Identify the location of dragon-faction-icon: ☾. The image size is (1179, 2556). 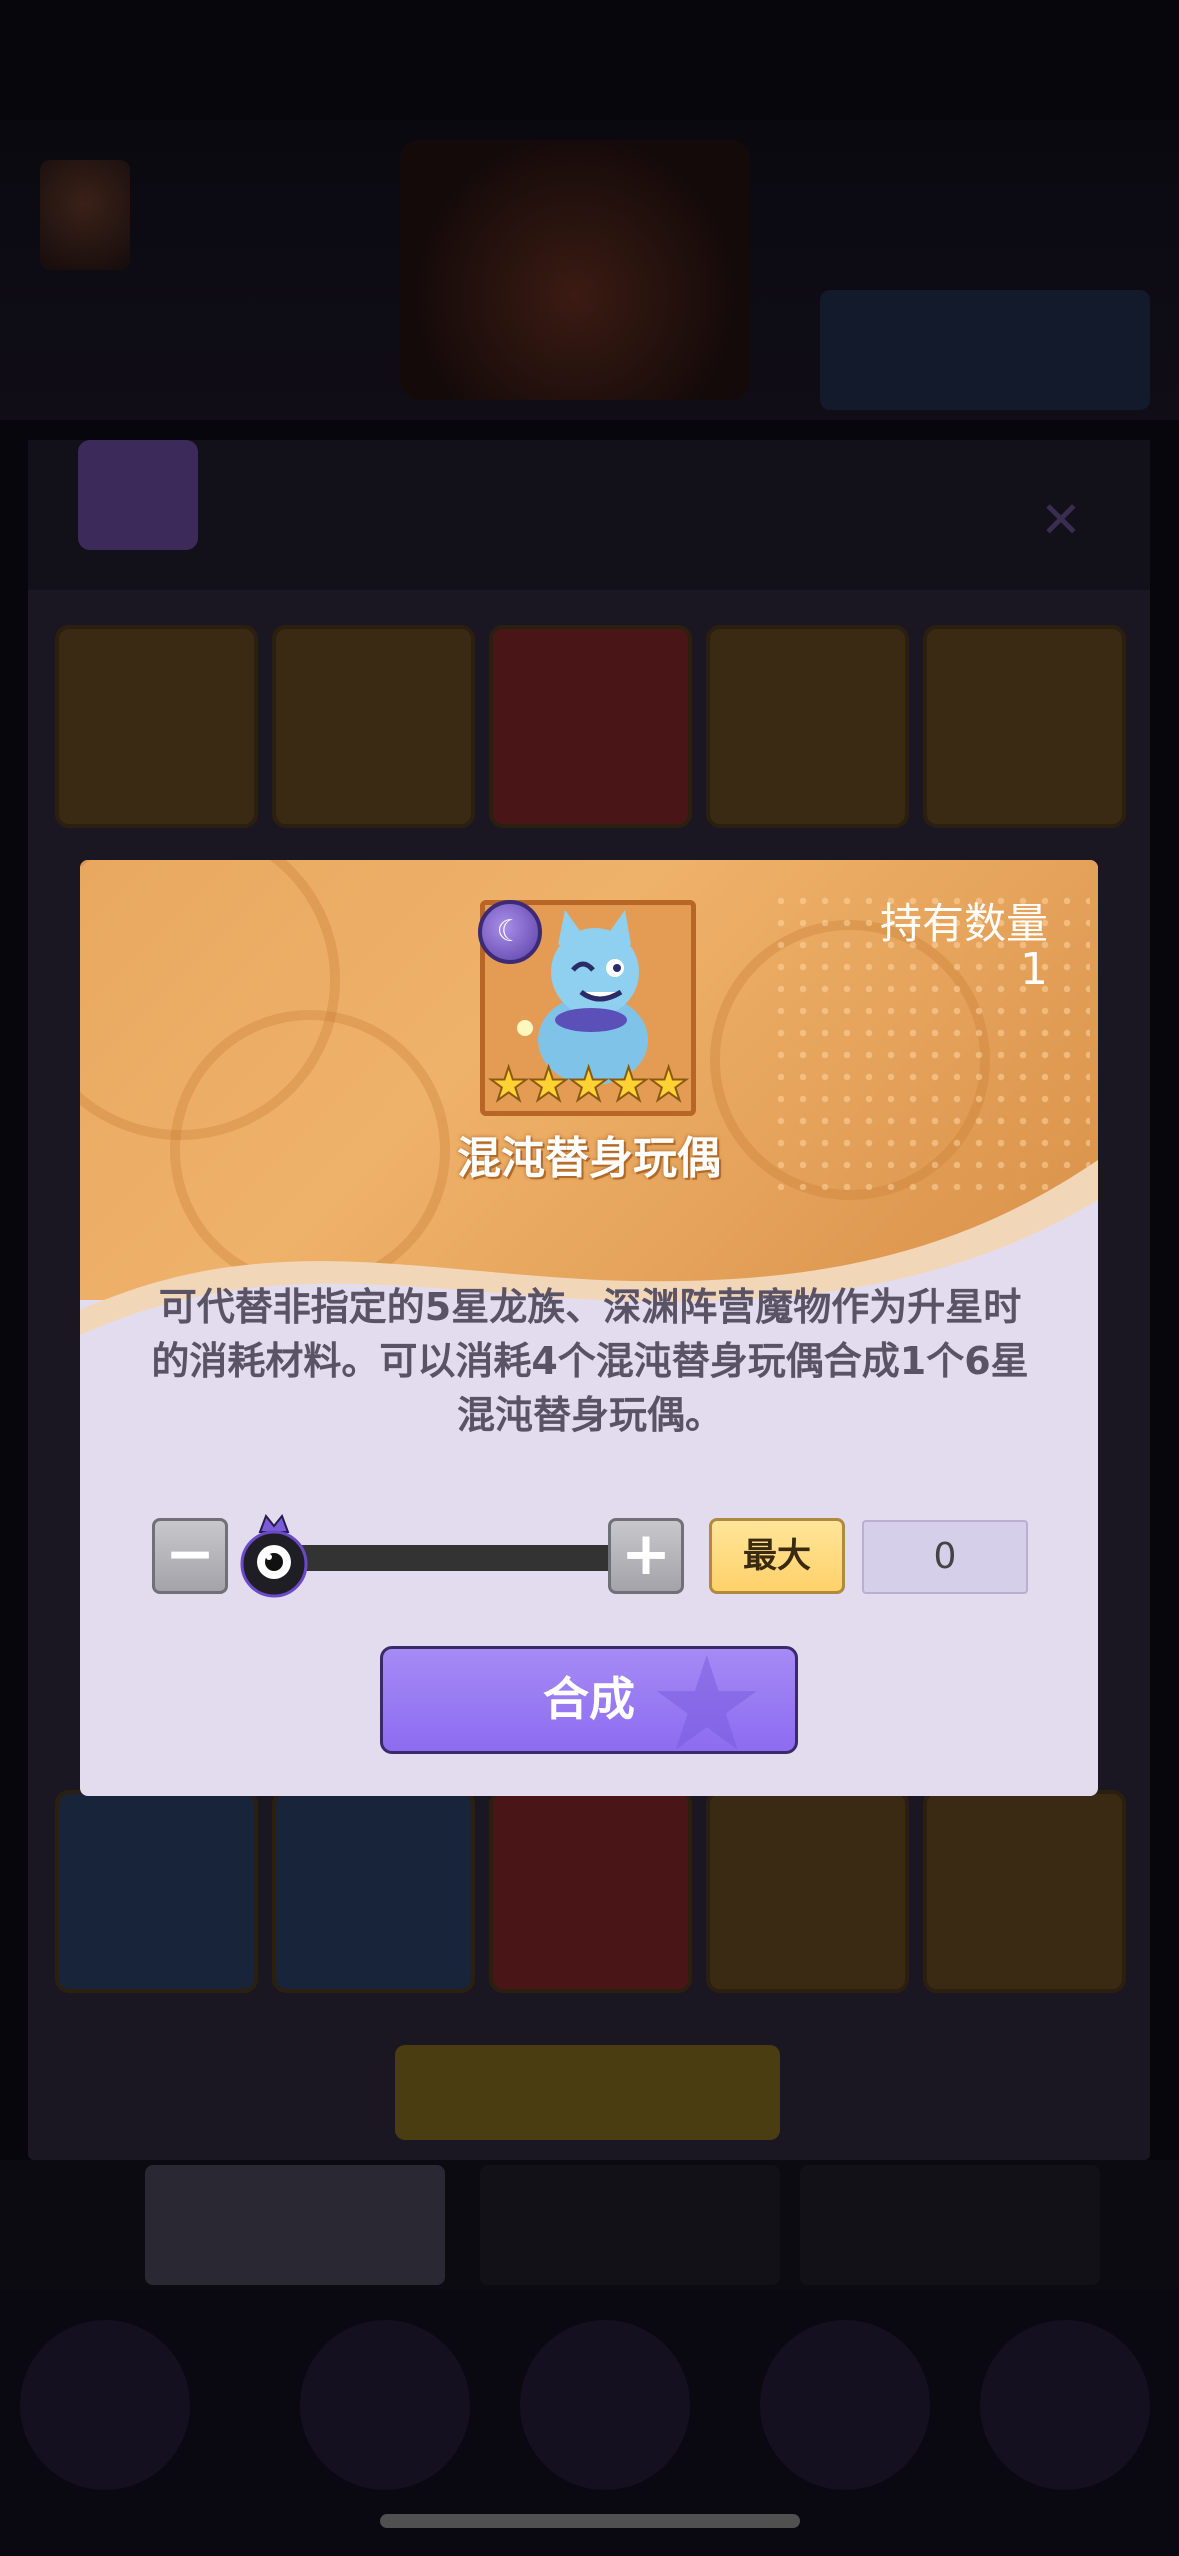
(510, 932).